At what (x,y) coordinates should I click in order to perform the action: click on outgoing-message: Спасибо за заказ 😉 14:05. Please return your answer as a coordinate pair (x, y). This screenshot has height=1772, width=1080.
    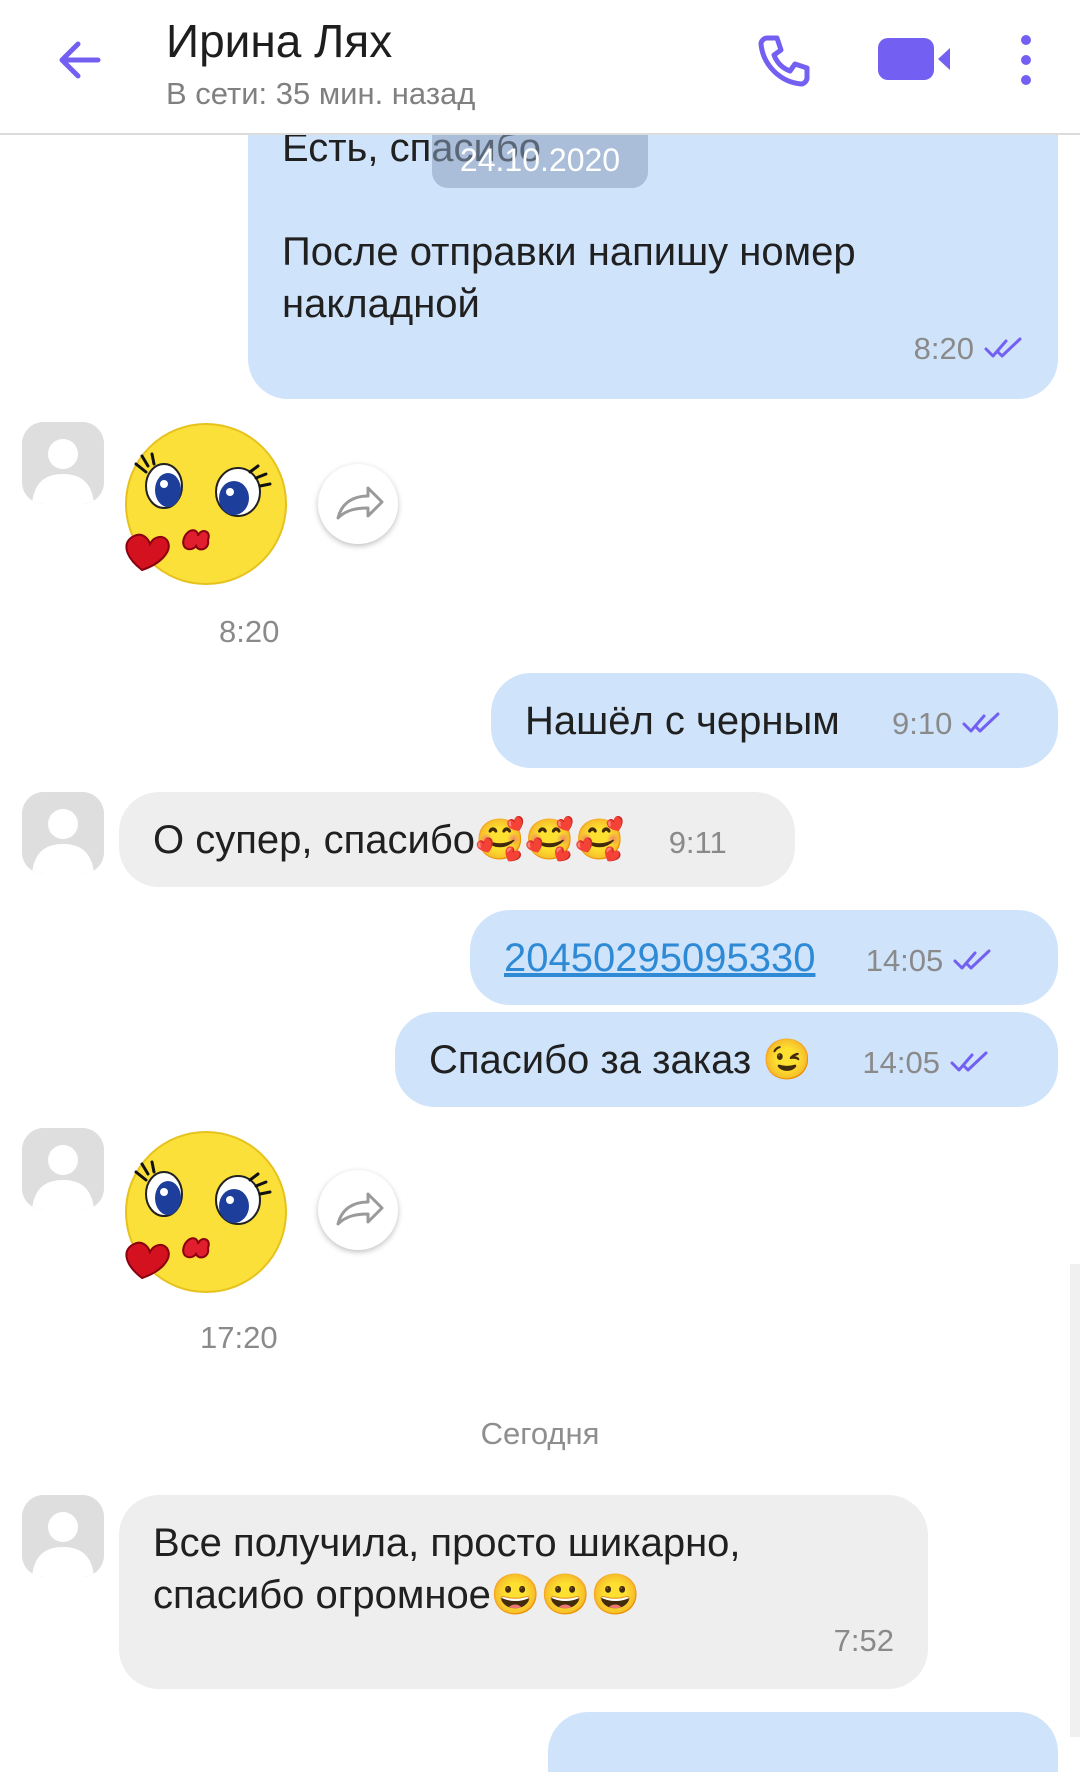
    Looking at the image, I should click on (726, 1059).